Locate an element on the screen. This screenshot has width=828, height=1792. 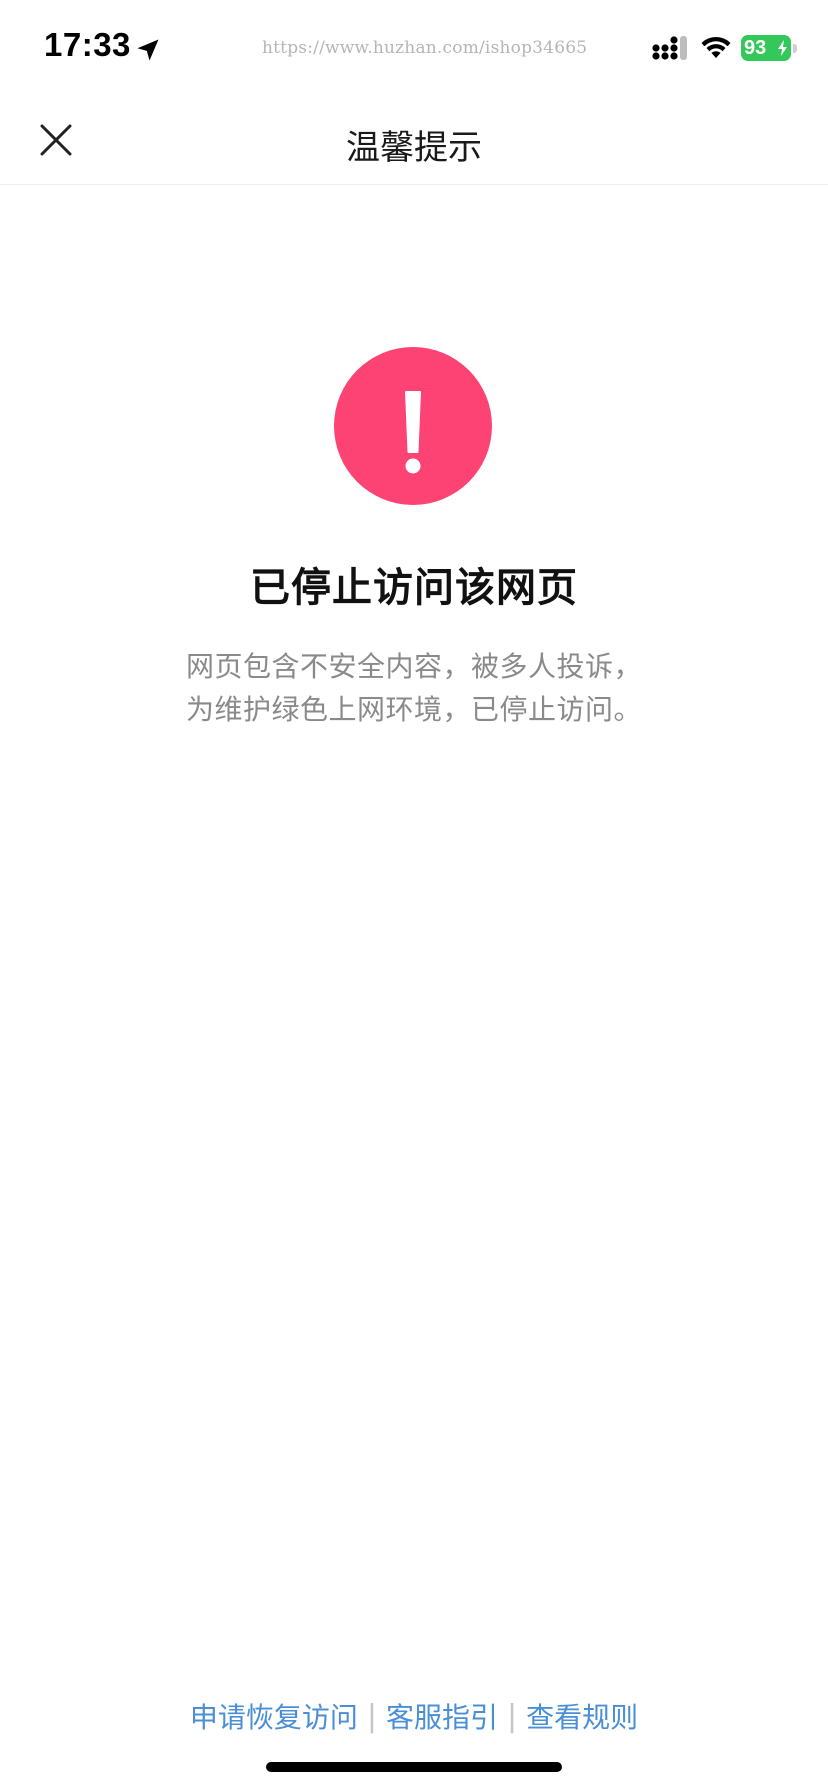
description-line: 为维护绿色上网环境，已停止访问。 is located at coordinates (413, 709).